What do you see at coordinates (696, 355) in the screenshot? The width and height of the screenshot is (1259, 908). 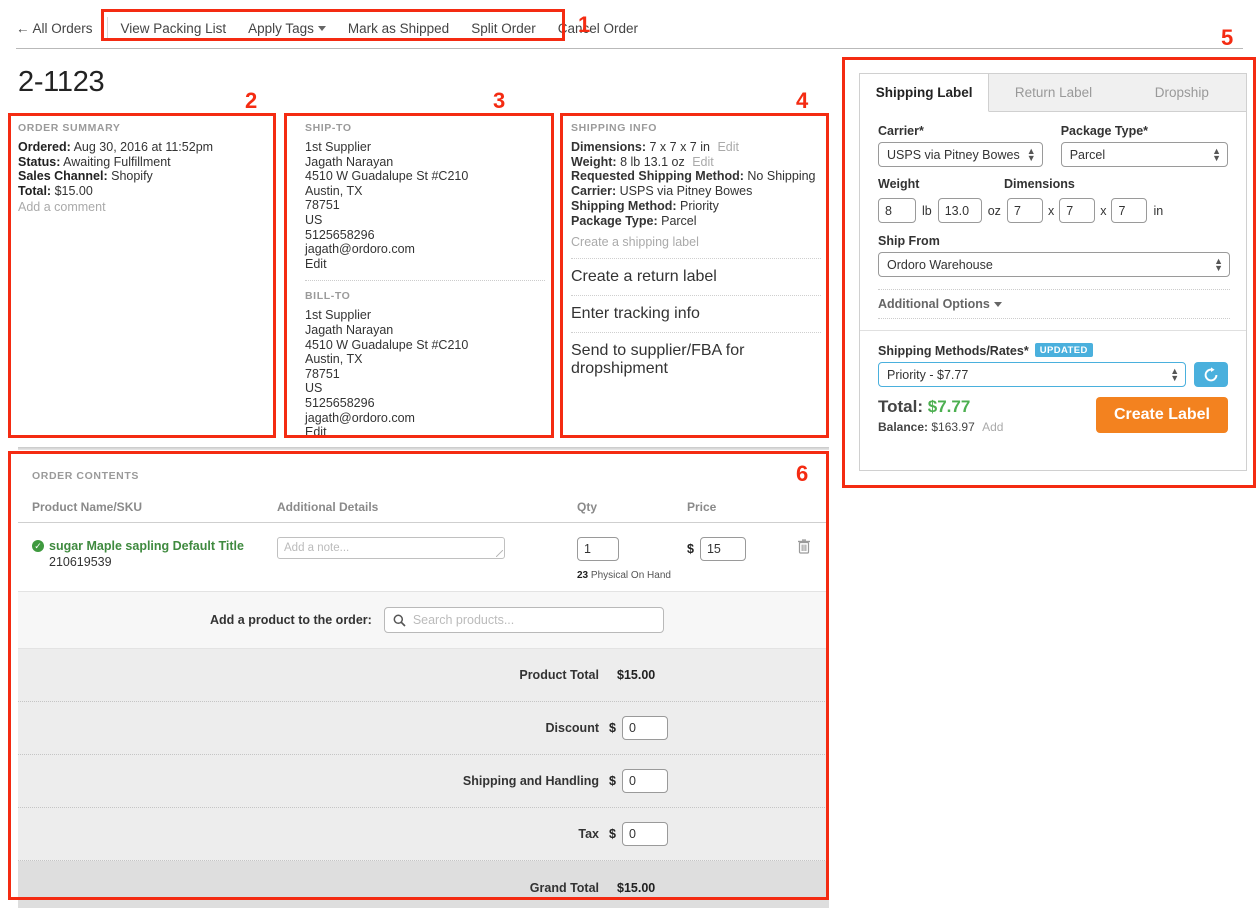 I see `send-to-dropshipment-link: Send to supplier/FBA for dropshipment` at bounding box center [696, 355].